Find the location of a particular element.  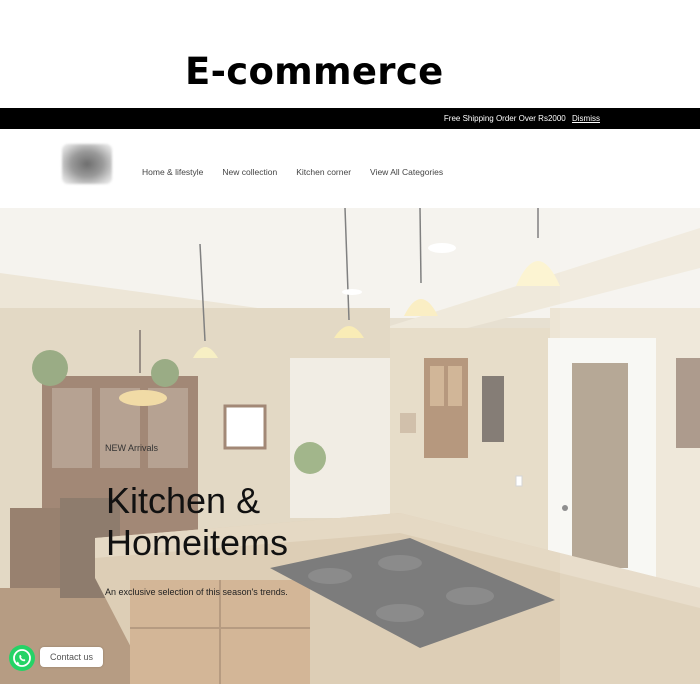

hero-side-overlay is located at coordinates (630, 446).